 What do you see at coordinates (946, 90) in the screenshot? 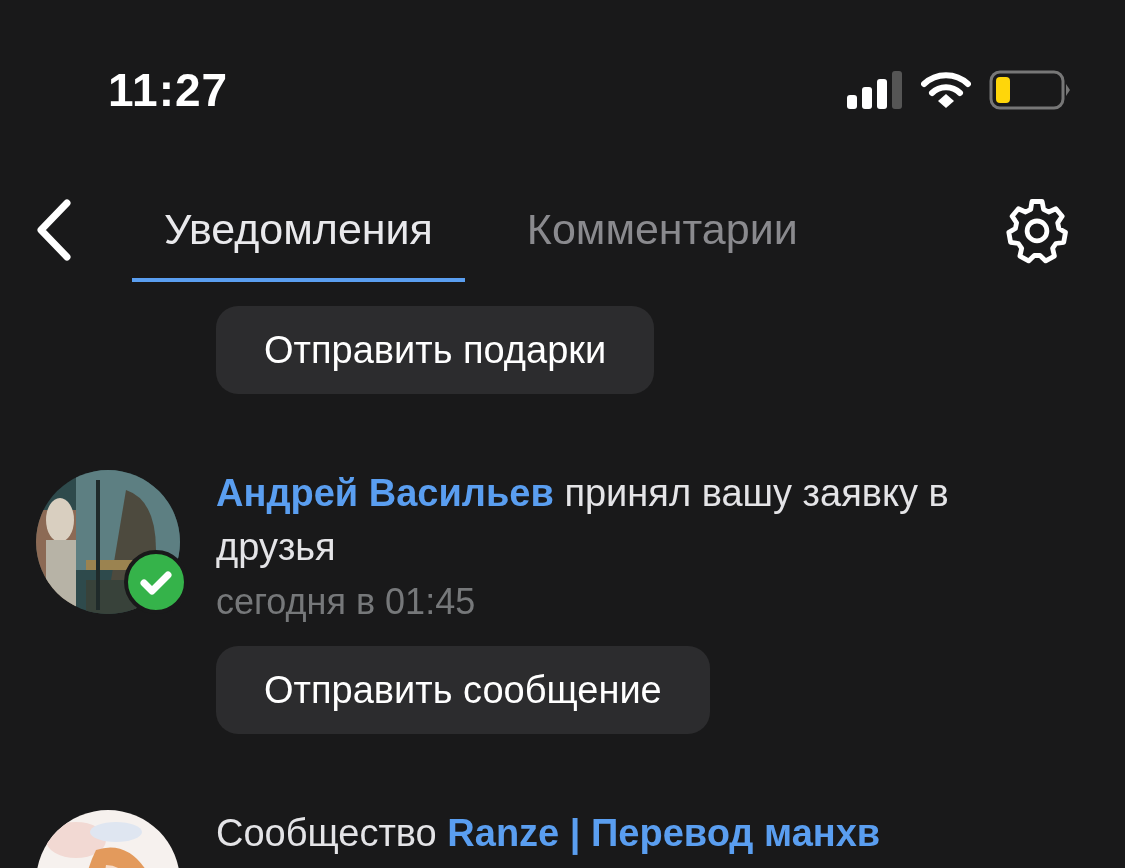
I see `wifi-icon` at bounding box center [946, 90].